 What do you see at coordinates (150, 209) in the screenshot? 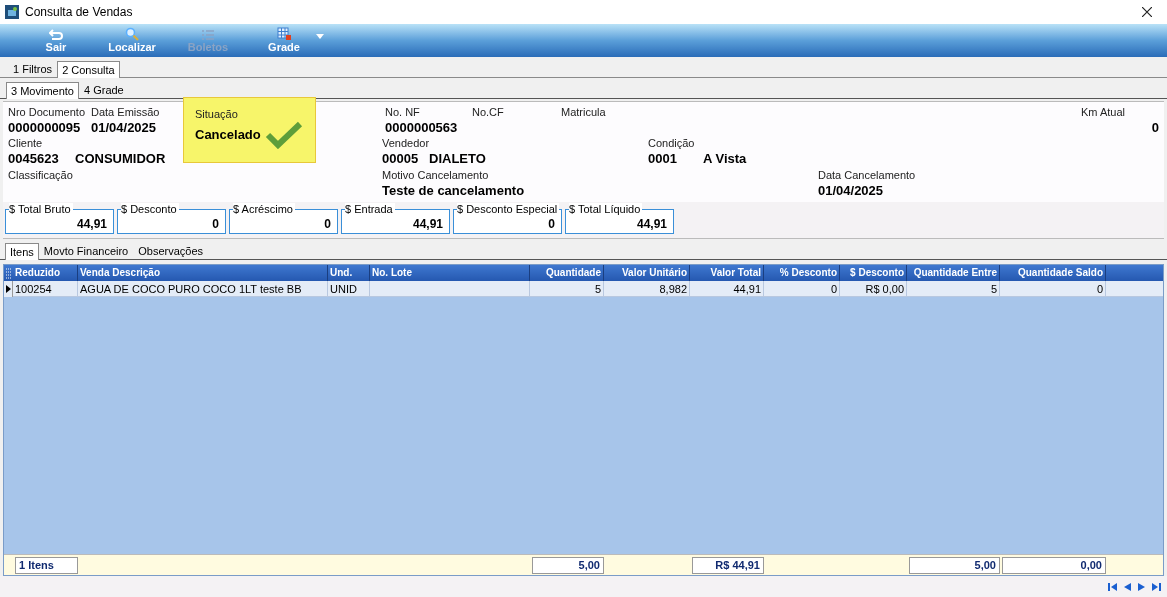
I see `total-label: $ Desconto` at bounding box center [150, 209].